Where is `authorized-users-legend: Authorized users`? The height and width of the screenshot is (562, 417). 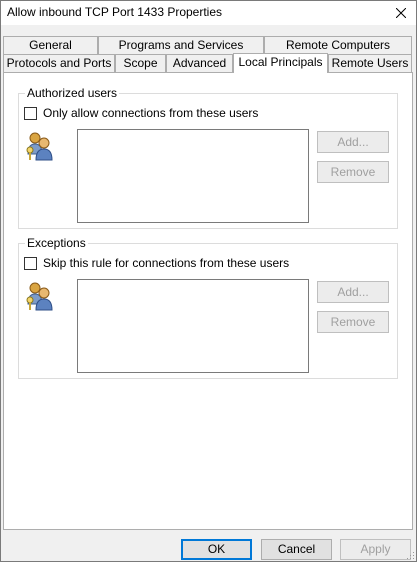 authorized-users-legend: Authorized users is located at coordinates (72, 93).